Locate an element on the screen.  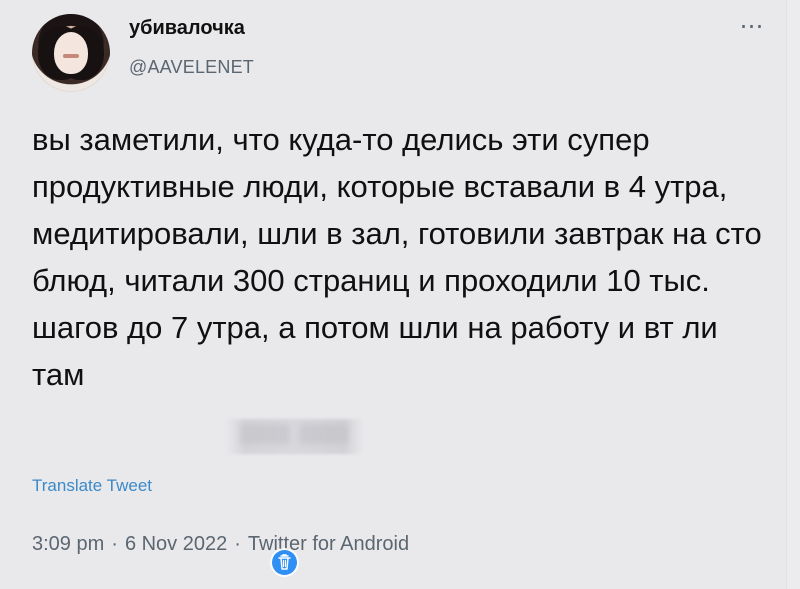
avatar is located at coordinates (71, 53).